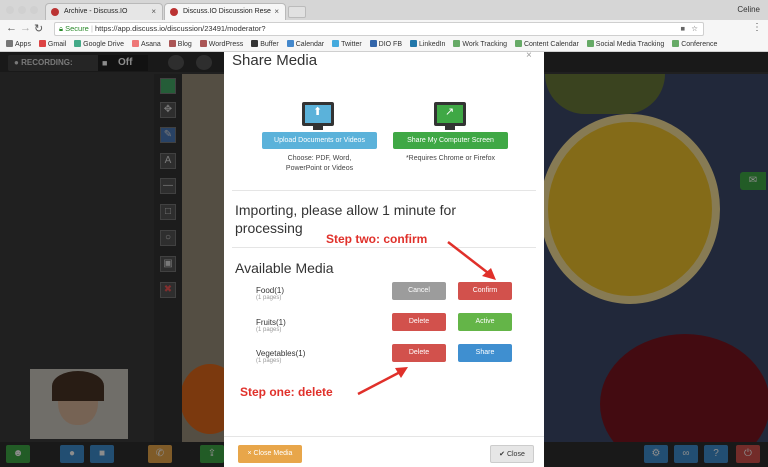 The image size is (768, 467). I want to click on camera-icon: ■, so click(682, 29).